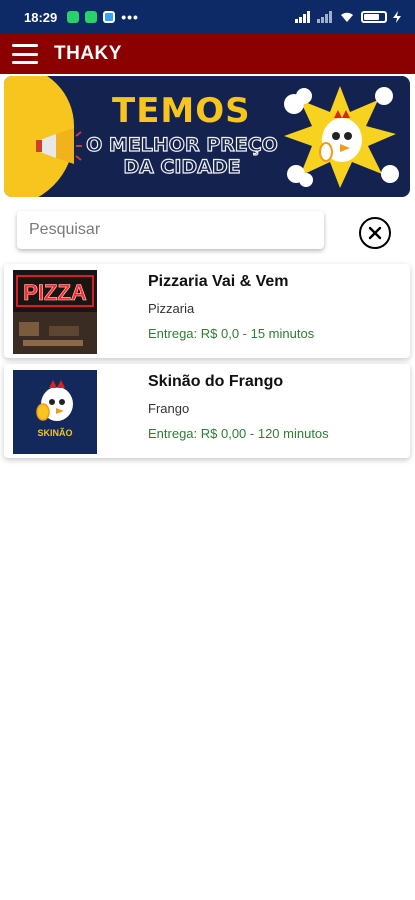 The image size is (415, 900). What do you see at coordinates (109, 17) in the screenshot?
I see `app-icon` at bounding box center [109, 17].